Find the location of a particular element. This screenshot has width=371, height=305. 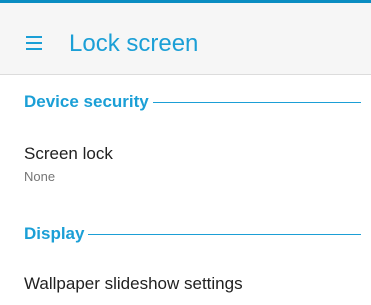

section-header-label: Display is located at coordinates (54, 233).